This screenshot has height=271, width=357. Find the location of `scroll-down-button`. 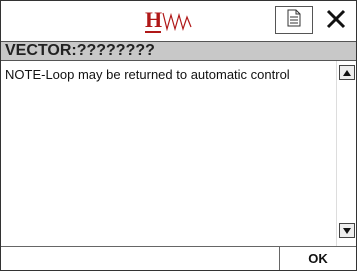

scroll-down-button is located at coordinates (347, 230).